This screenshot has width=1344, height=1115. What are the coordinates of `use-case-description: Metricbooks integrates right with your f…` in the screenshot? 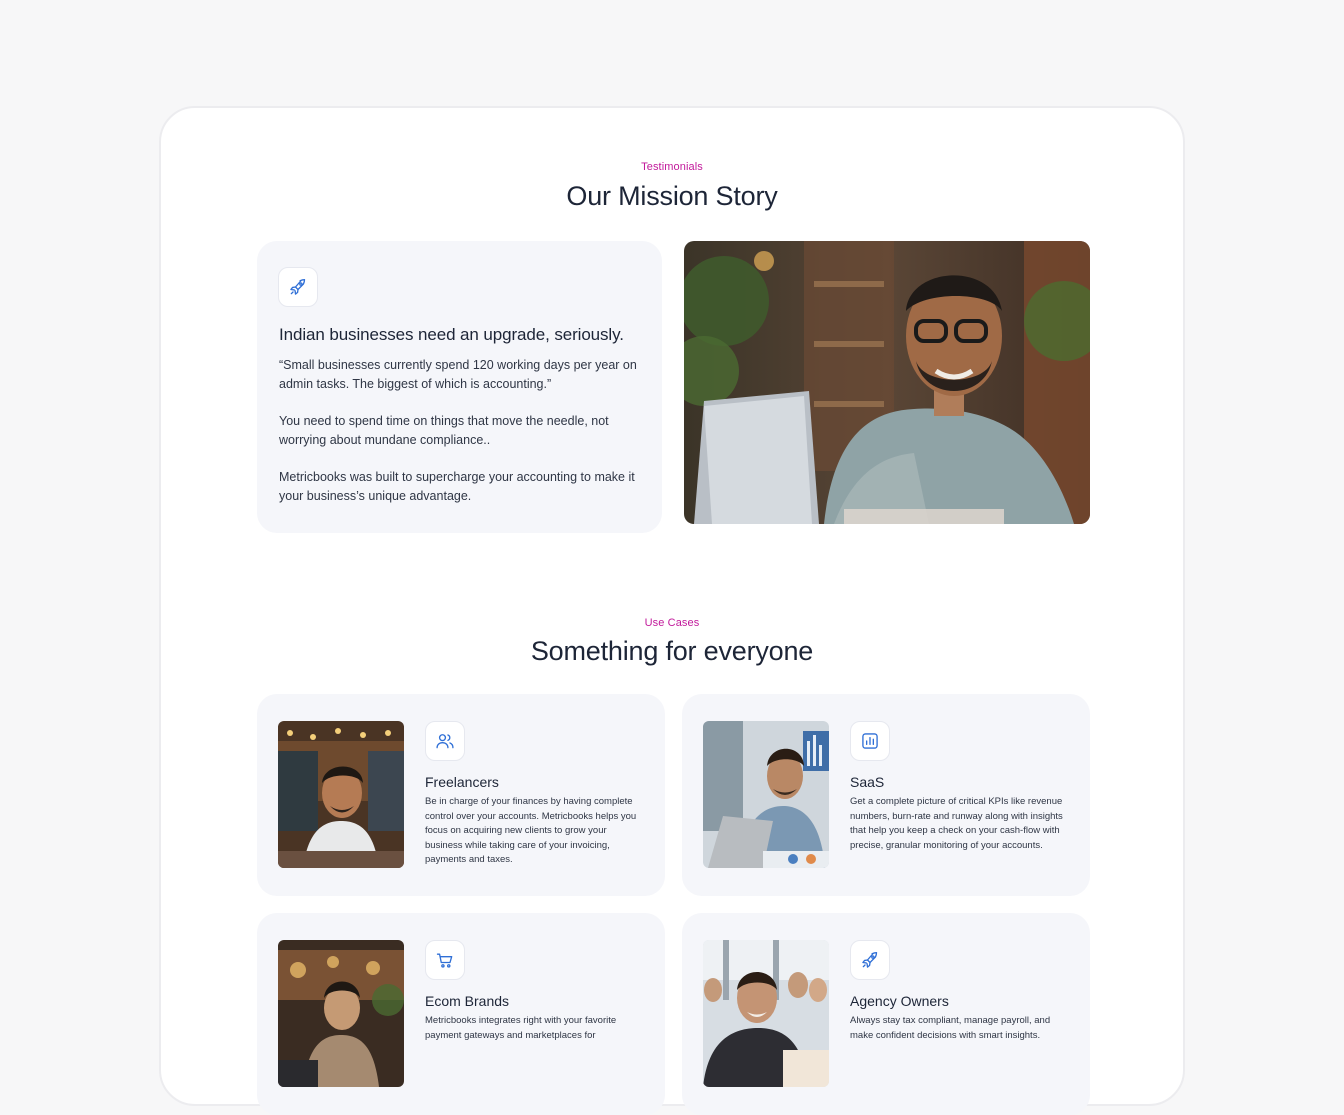 It's located at (521, 1028).